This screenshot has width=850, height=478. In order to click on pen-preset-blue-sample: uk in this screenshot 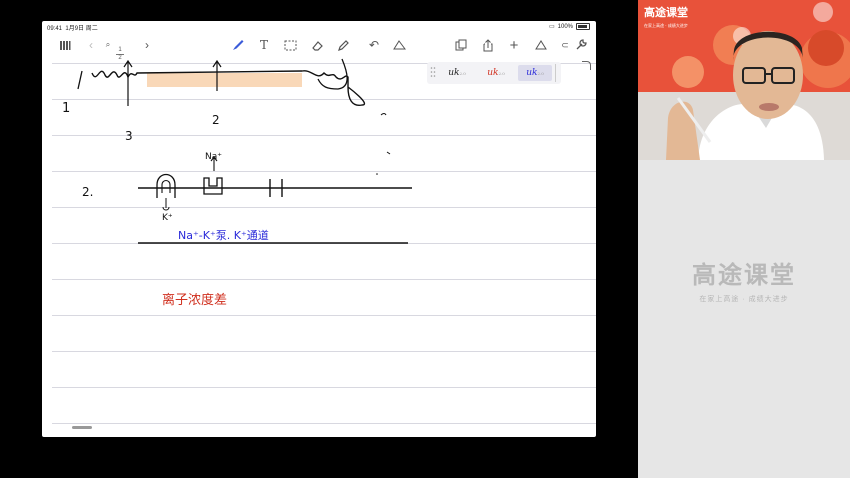, I will do `click(532, 73)`.